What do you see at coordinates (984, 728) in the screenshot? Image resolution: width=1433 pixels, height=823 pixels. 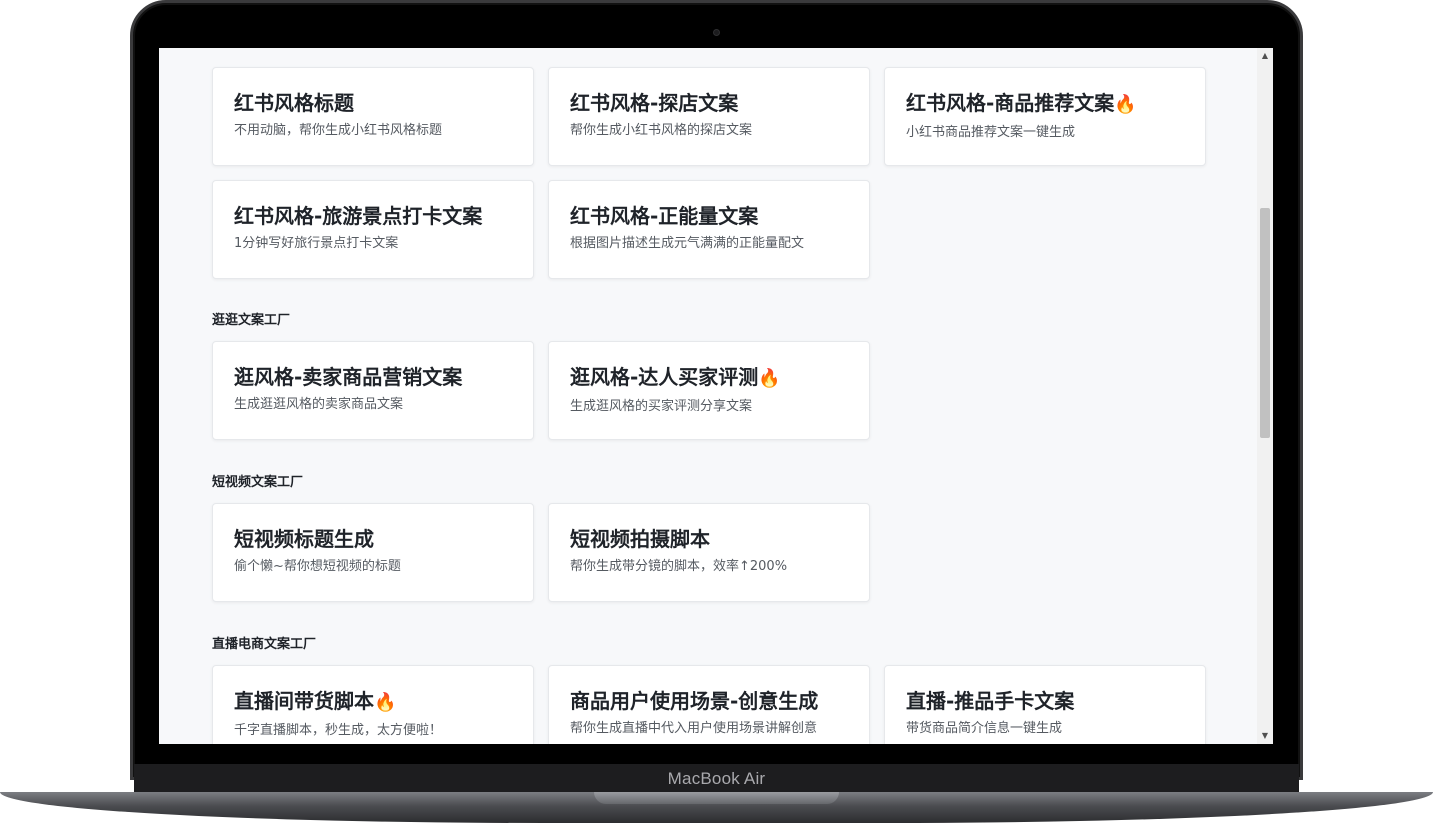 I see `card-description: 带货商品简介信息一键生成` at bounding box center [984, 728].